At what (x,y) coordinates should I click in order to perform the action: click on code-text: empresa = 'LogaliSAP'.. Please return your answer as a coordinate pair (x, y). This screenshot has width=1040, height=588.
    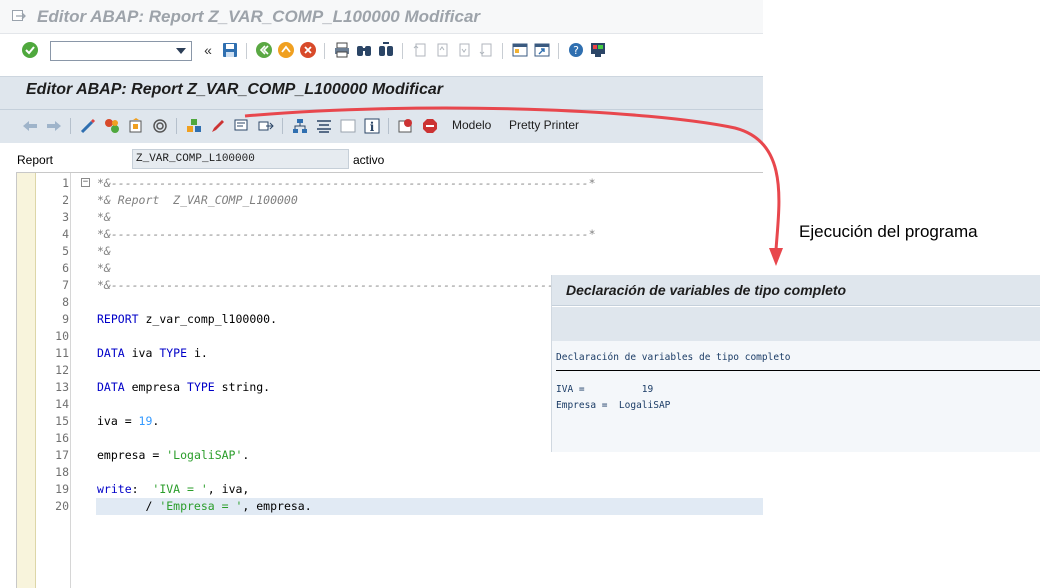
    Looking at the image, I should click on (173, 455).